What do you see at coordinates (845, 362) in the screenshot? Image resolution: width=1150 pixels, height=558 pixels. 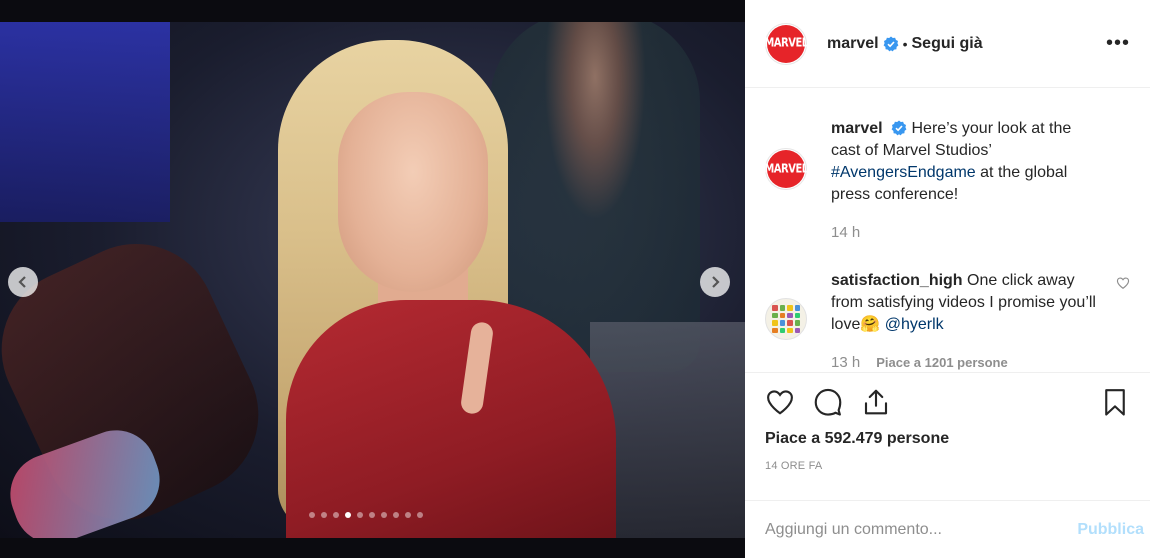 I see `comment-time: 13 h` at bounding box center [845, 362].